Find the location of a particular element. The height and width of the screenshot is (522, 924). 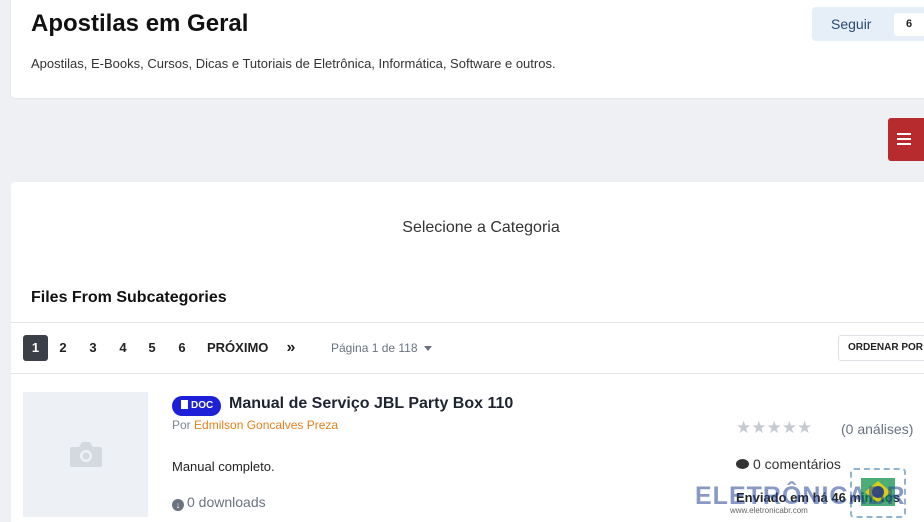

page-3-button: 3 is located at coordinates (93, 348).